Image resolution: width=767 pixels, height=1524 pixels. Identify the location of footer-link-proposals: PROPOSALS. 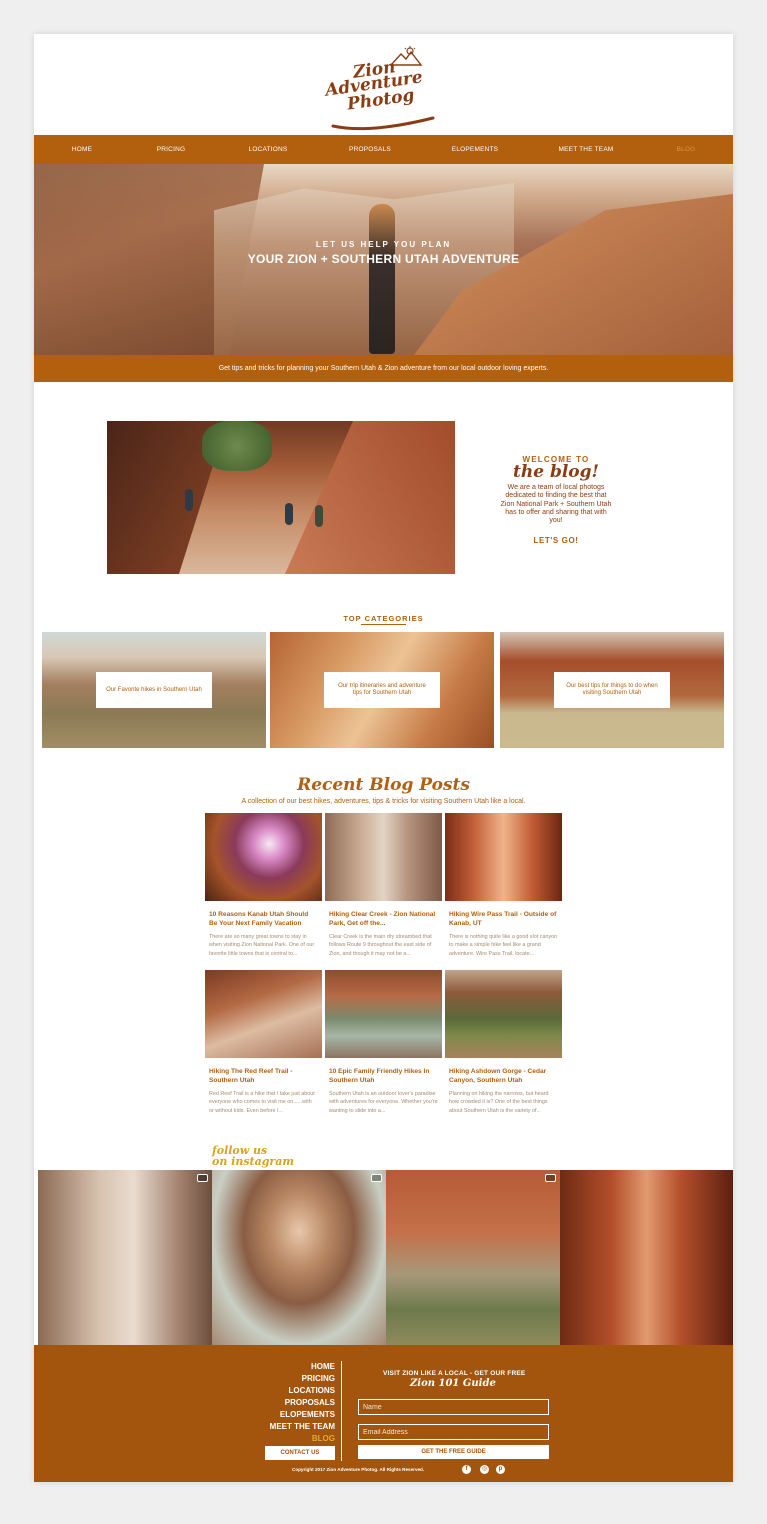
(284, 1403).